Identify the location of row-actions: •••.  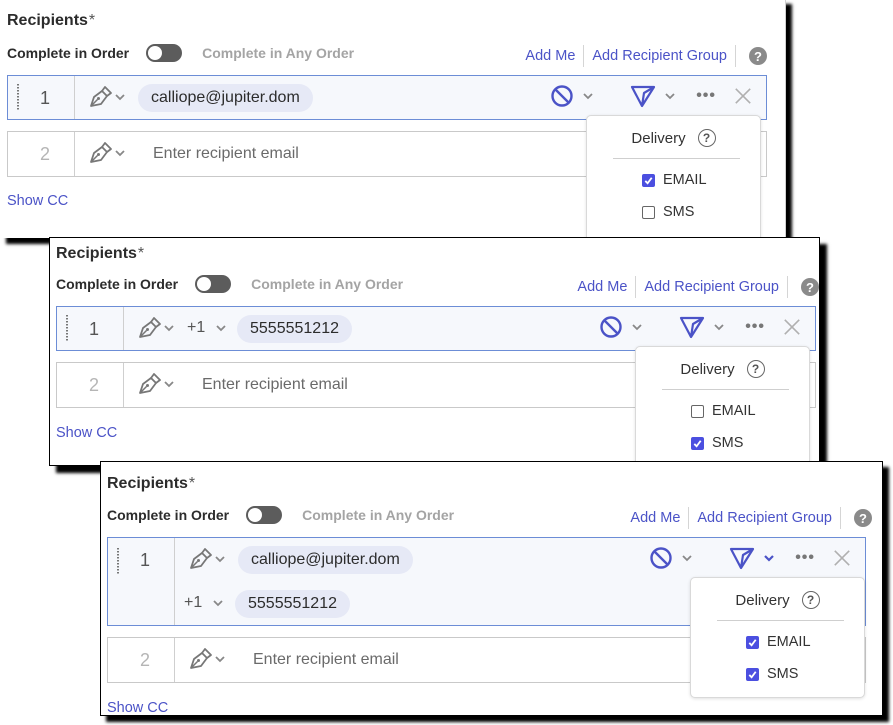
(750, 558).